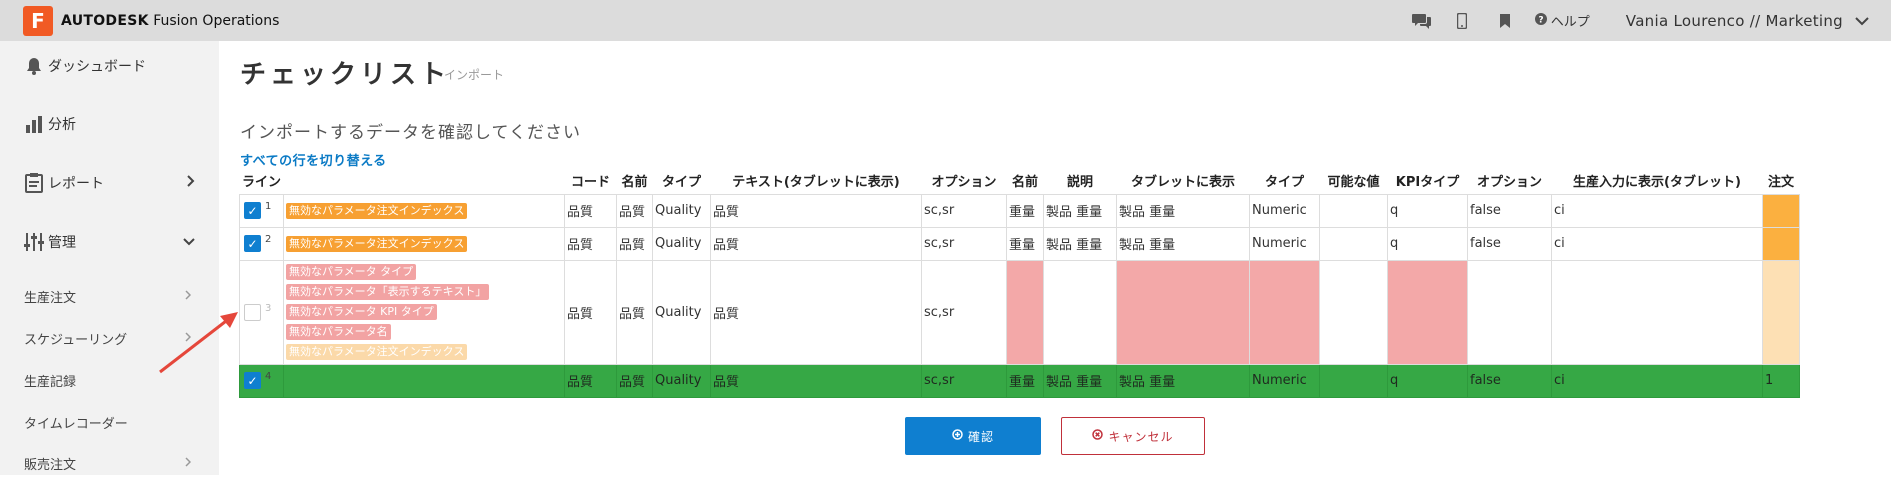  I want to click on cell-order: 1, so click(1781, 380).